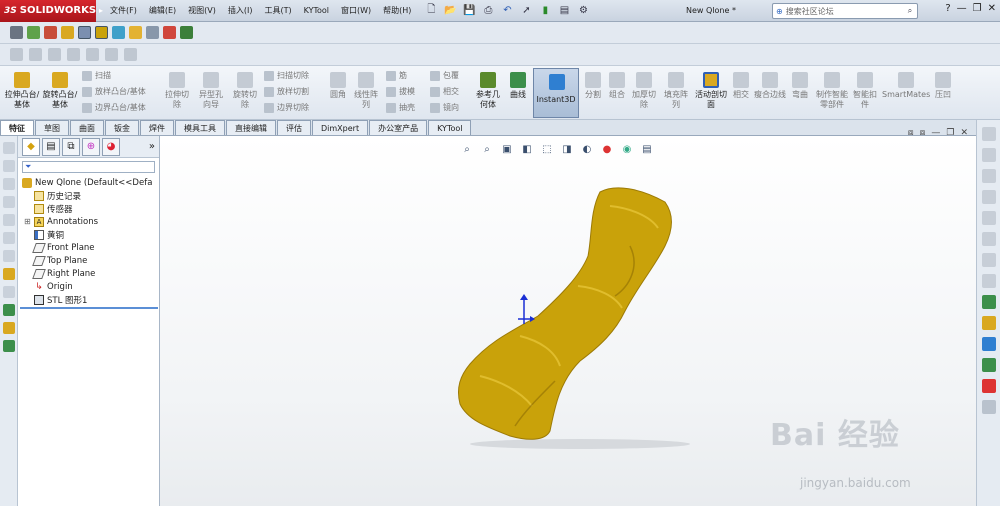 Image resolution: width=1000 pixels, height=506 pixels. I want to click on list-icon, so click(35, 54).